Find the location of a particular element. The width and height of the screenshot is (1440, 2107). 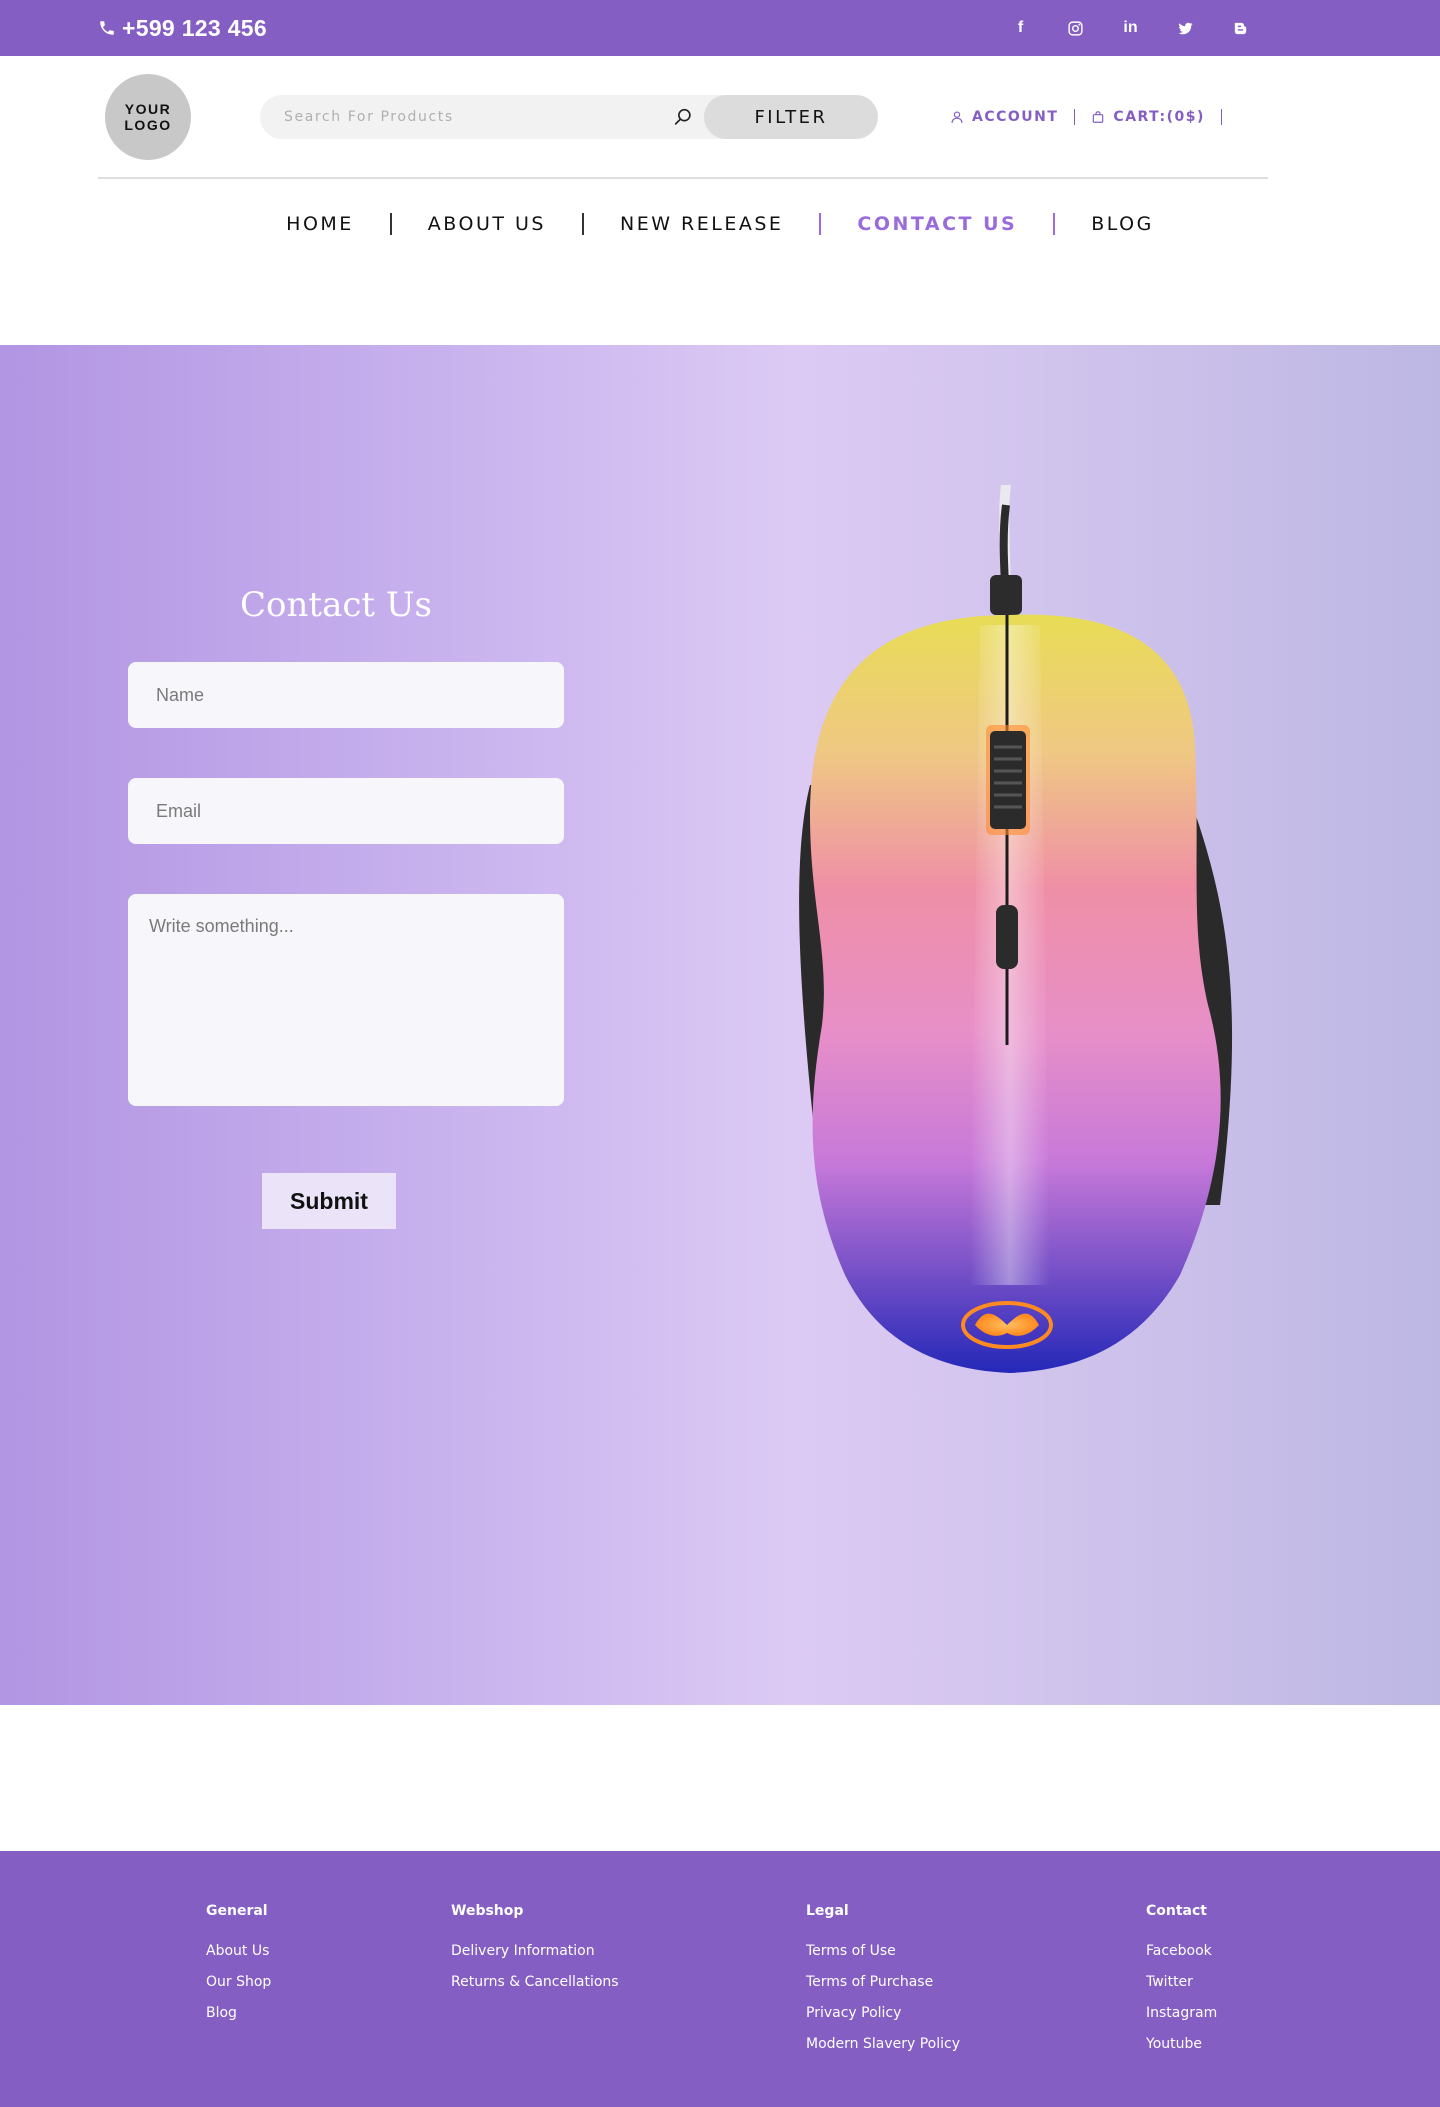

blogger-icon is located at coordinates (1240, 28).